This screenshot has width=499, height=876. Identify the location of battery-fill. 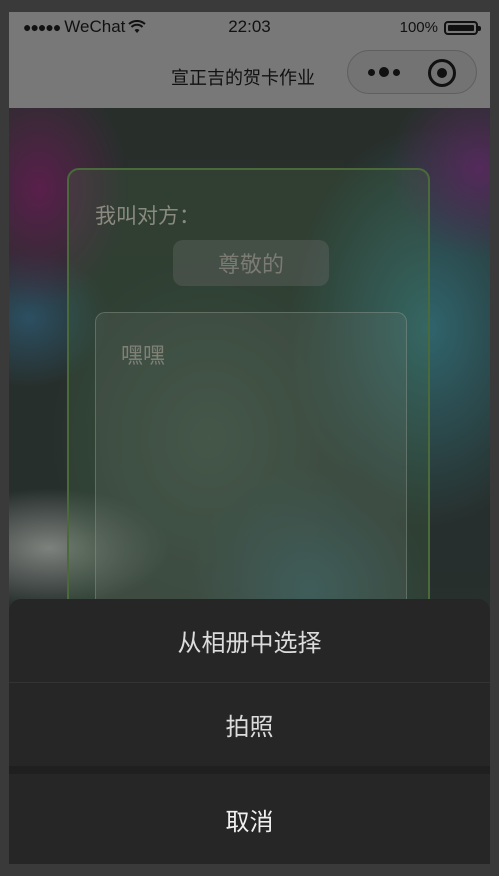
(461, 27).